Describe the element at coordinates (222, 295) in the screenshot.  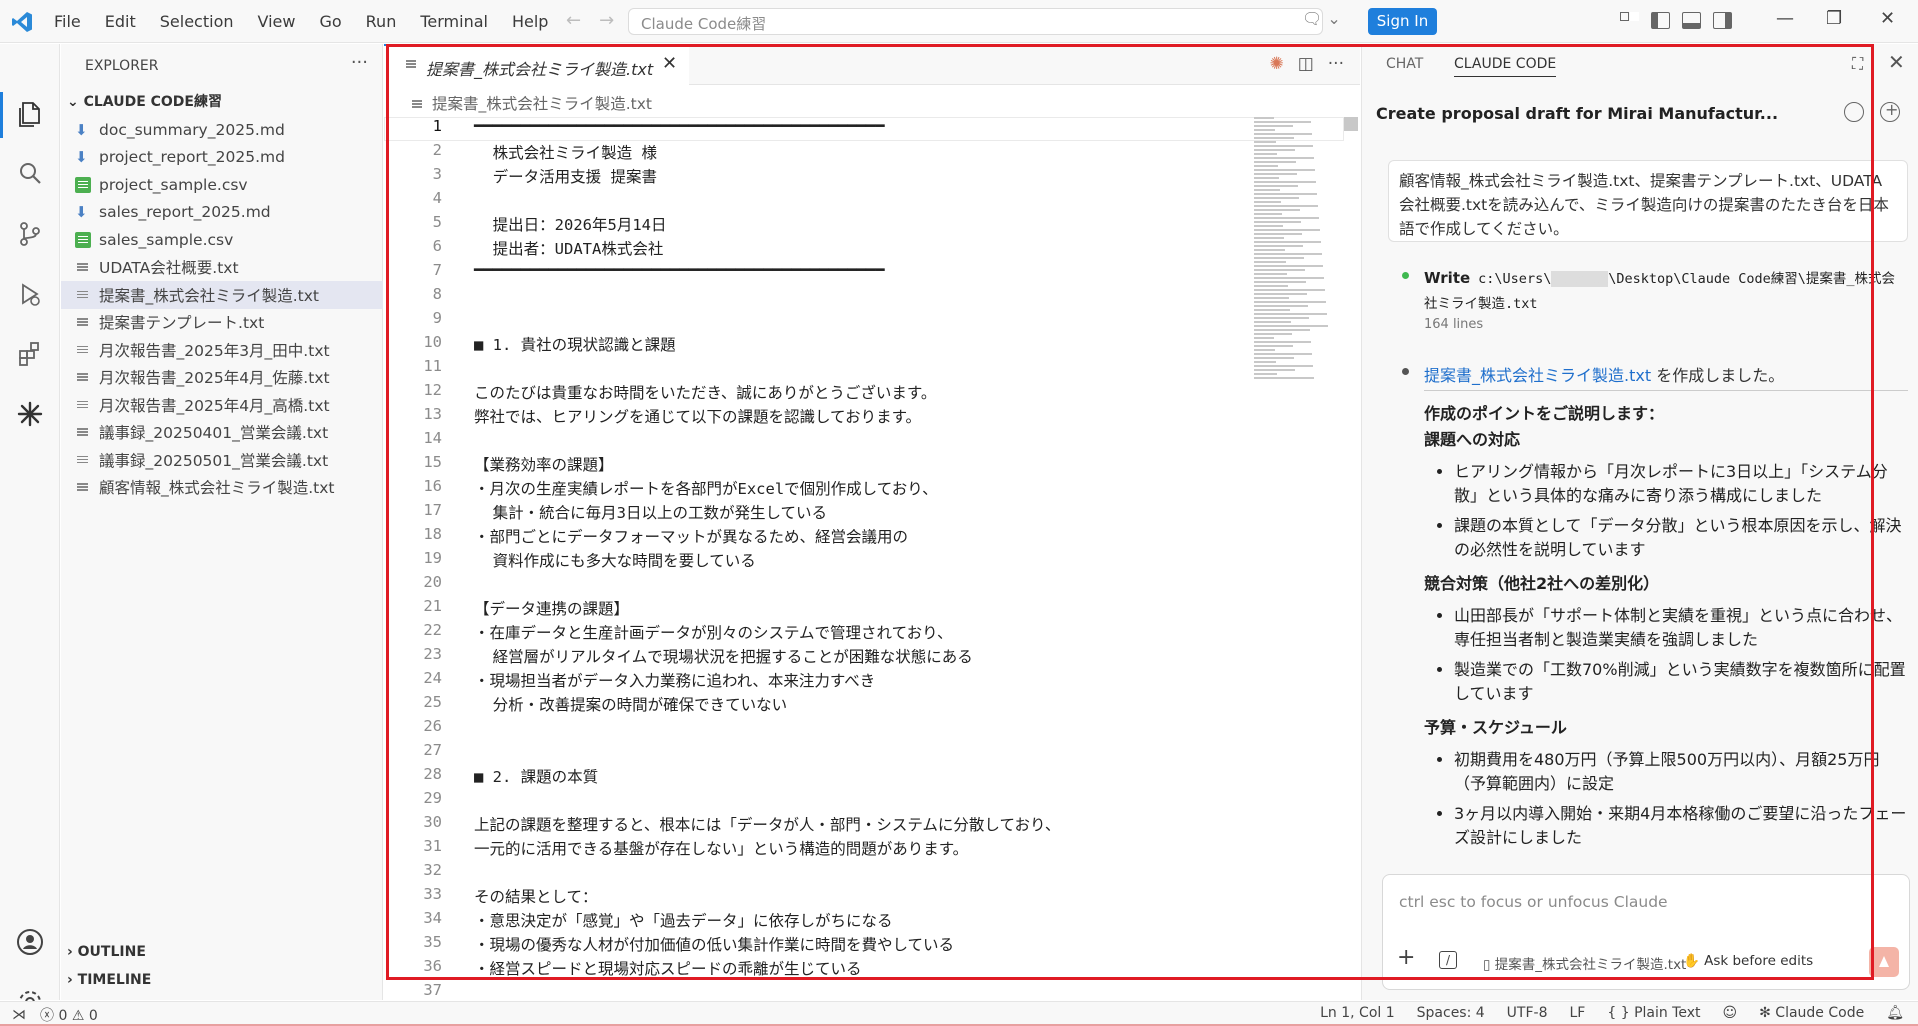
I see `file-item: 提案書_株式会社ミライ製造.txt` at that location.